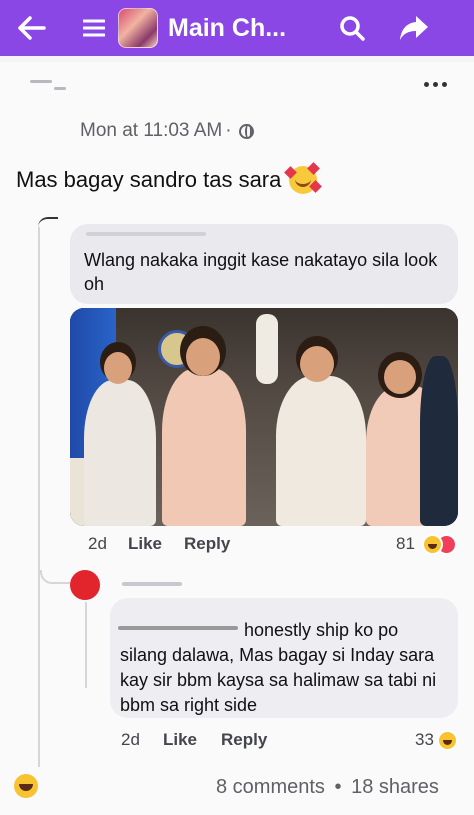  Describe the element at coordinates (138, 28) in the screenshot. I see `group-avatar` at that location.